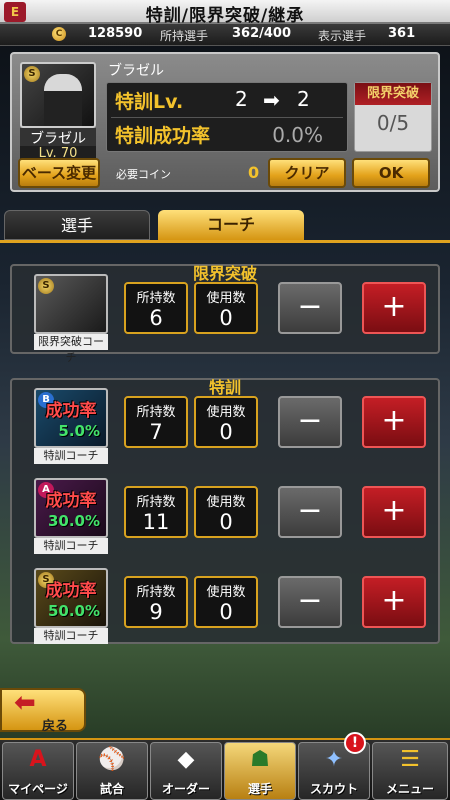 This screenshot has width=450, height=800. I want to click on training-coach-card-b: B 成功率 5.0% 特訓コーチ, so click(71, 426).